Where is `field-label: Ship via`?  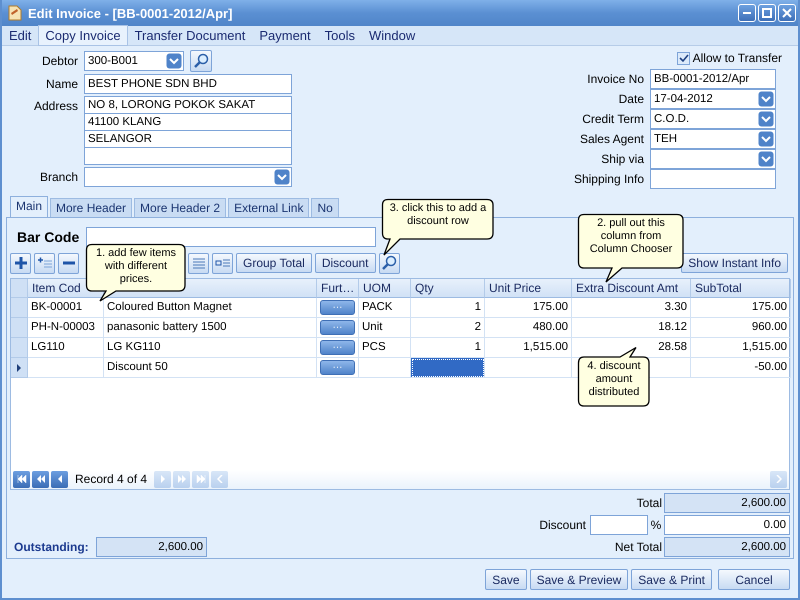 field-label: Ship via is located at coordinates (623, 159).